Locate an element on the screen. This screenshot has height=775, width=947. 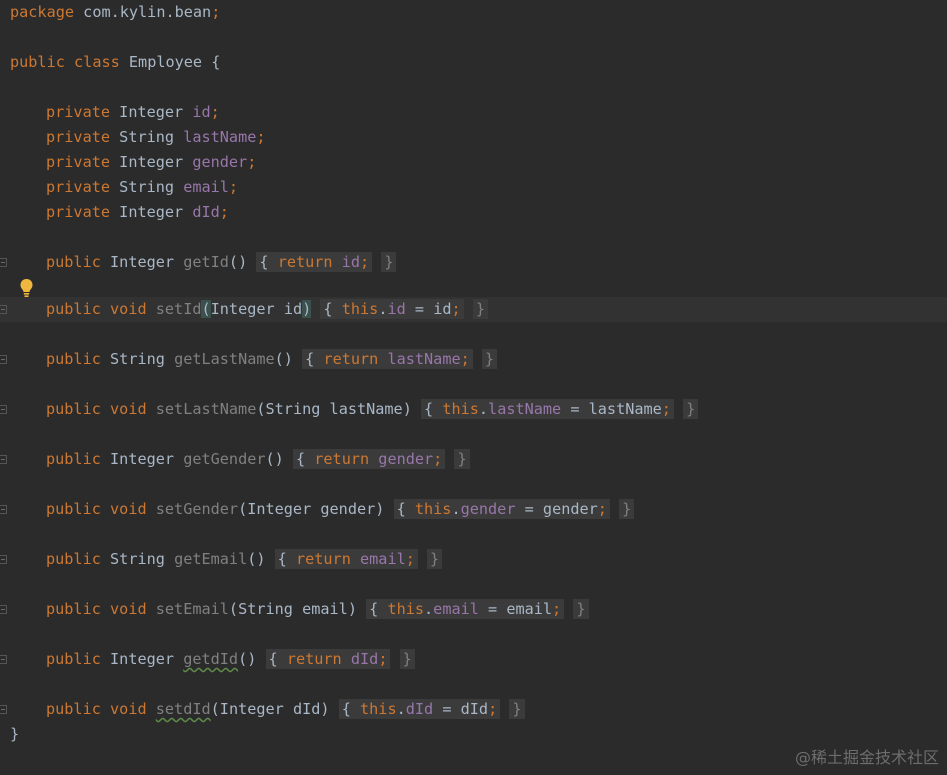
folded-body: { return dId; is located at coordinates (328, 659).